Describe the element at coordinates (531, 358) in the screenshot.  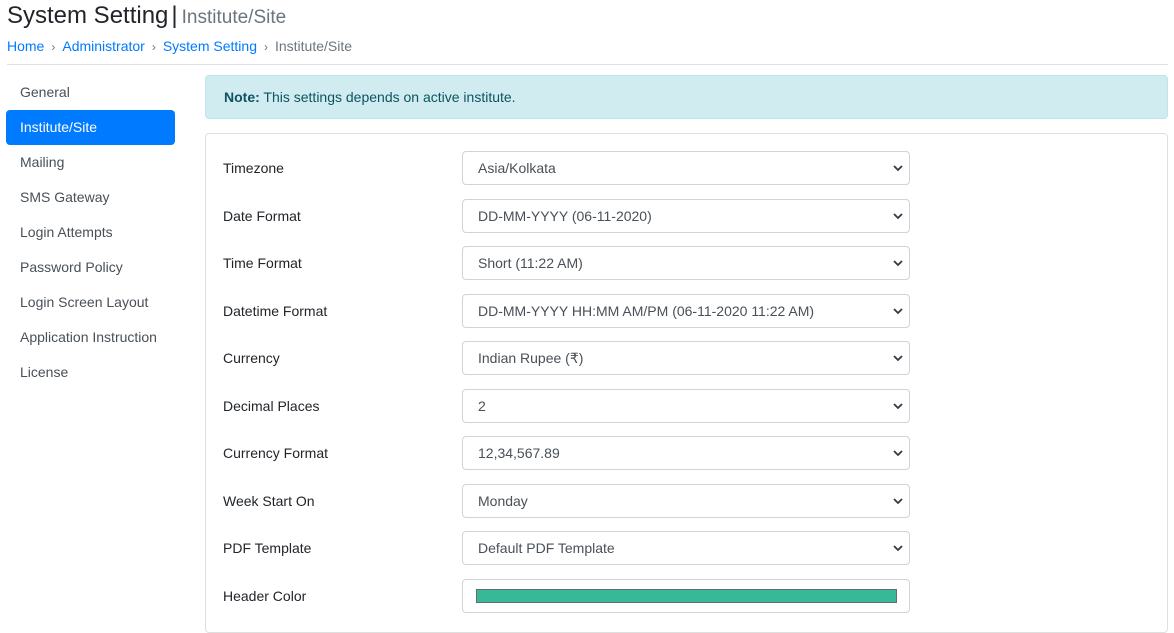
I see `currency-value: Indian Rupee (₹)` at that location.